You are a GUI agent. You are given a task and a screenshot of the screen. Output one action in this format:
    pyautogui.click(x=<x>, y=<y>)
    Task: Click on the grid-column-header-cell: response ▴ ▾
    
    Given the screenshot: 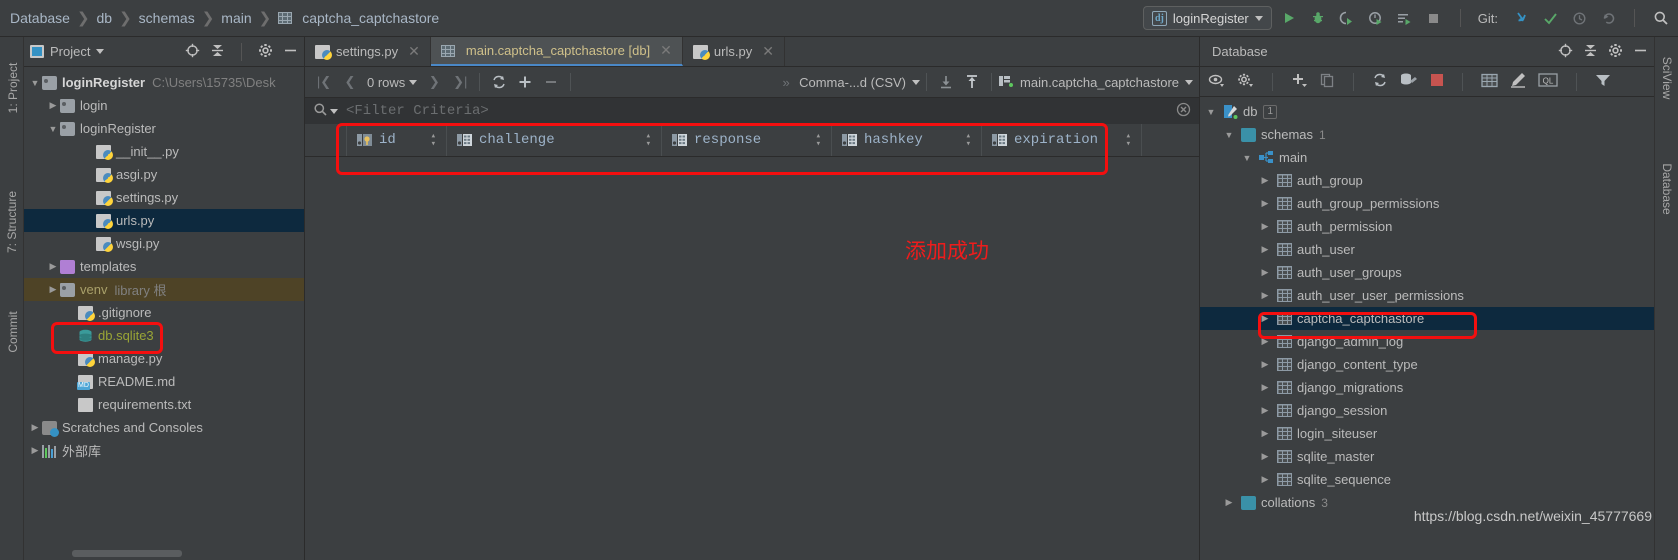 What is the action you would take?
    pyautogui.click(x=747, y=140)
    